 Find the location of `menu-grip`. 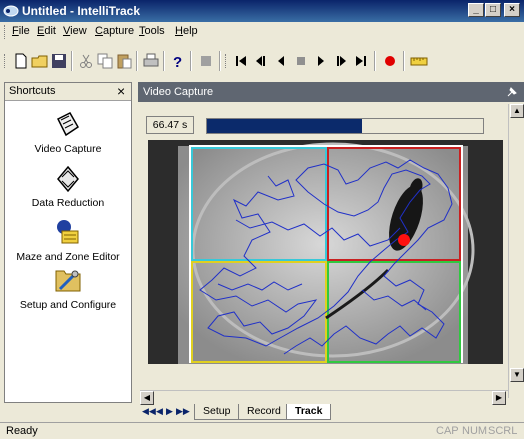

menu-grip is located at coordinates (5, 32).